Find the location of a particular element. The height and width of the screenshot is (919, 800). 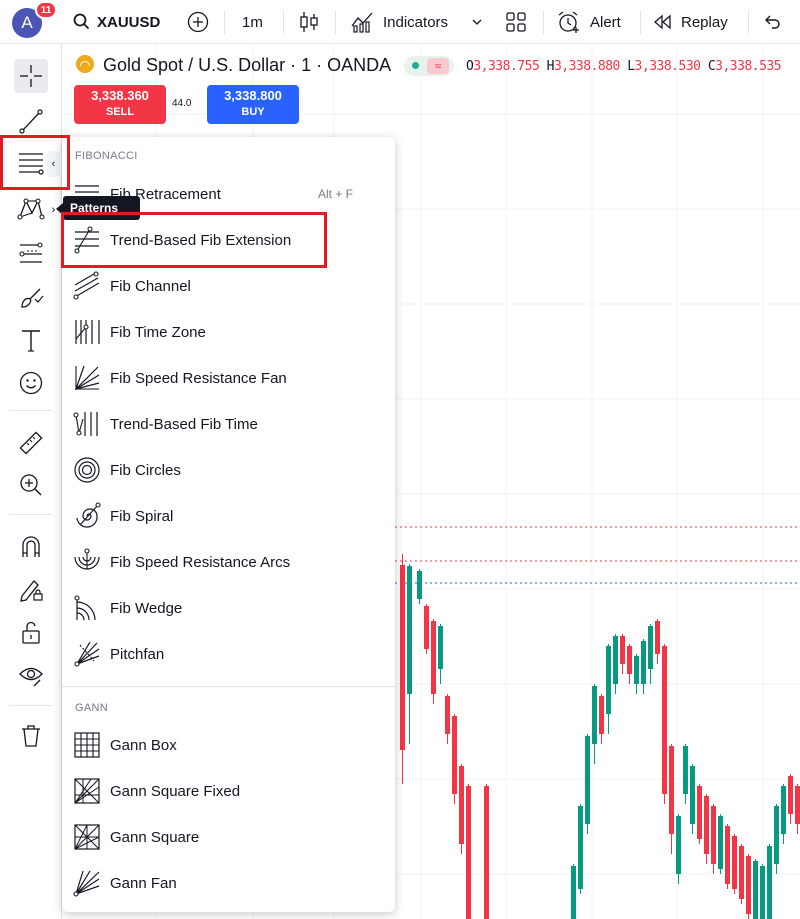

menu-item-fib-channel: Fib Channel is located at coordinates (228, 286).